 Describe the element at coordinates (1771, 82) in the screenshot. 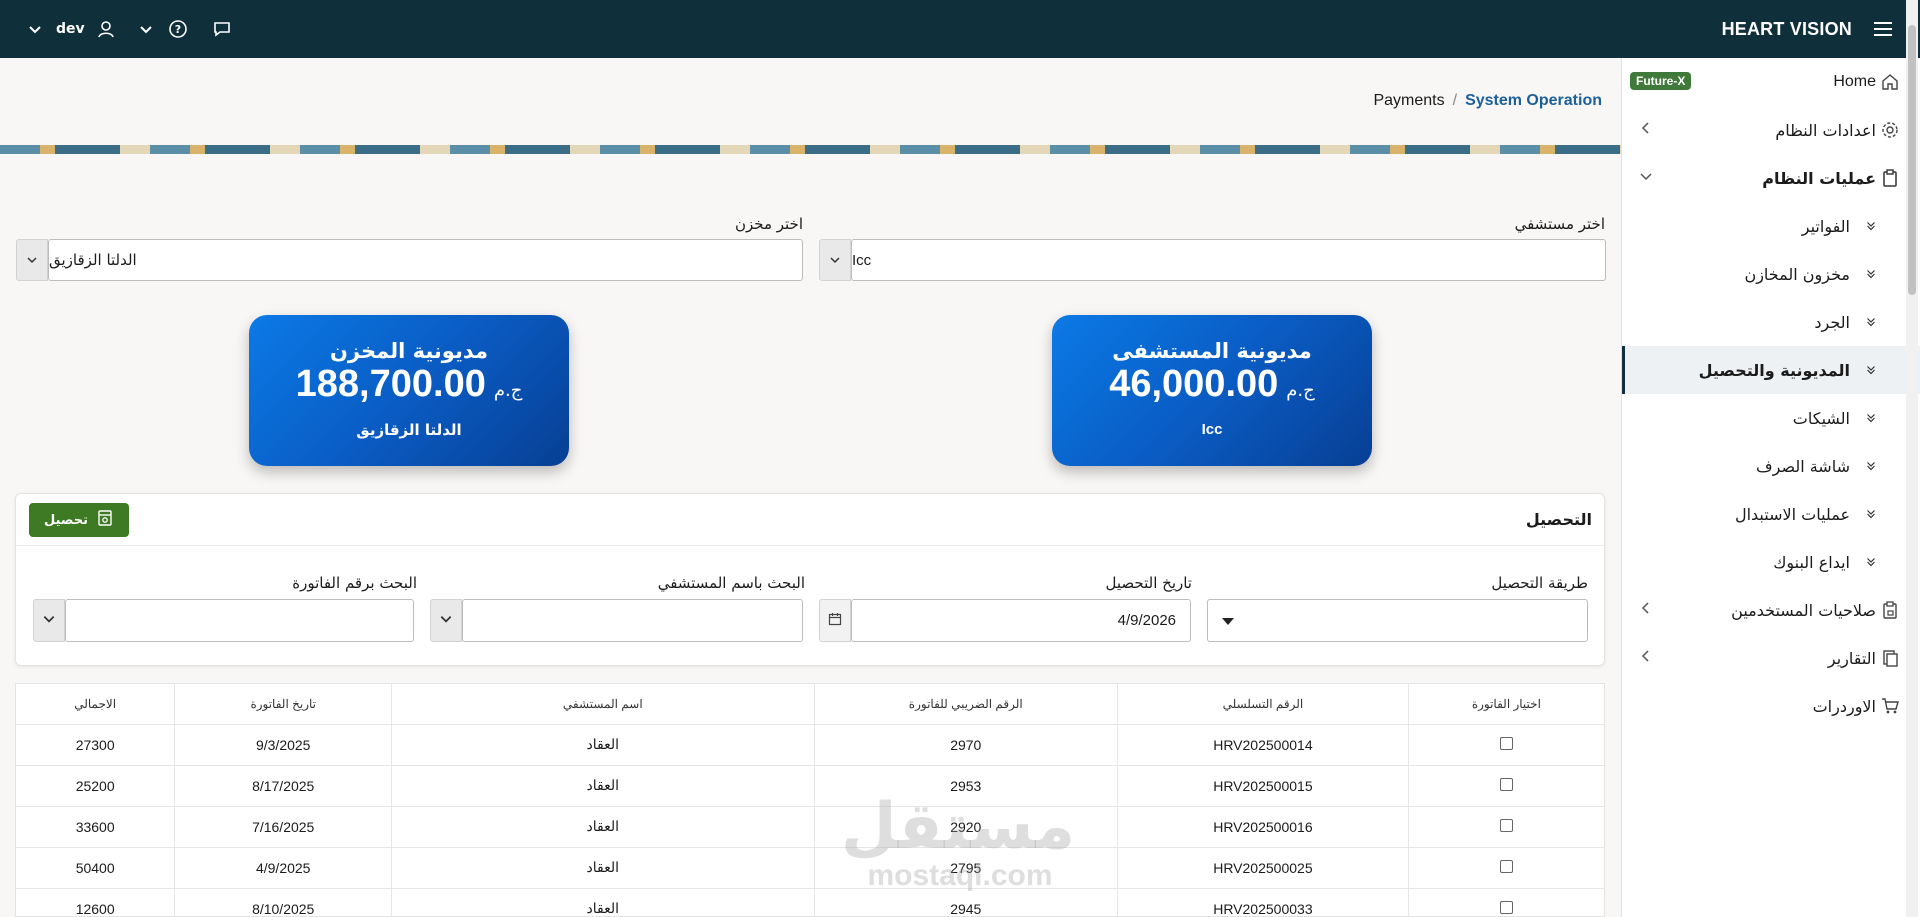

I see `sidebar-item-home: Home Future-X` at that location.